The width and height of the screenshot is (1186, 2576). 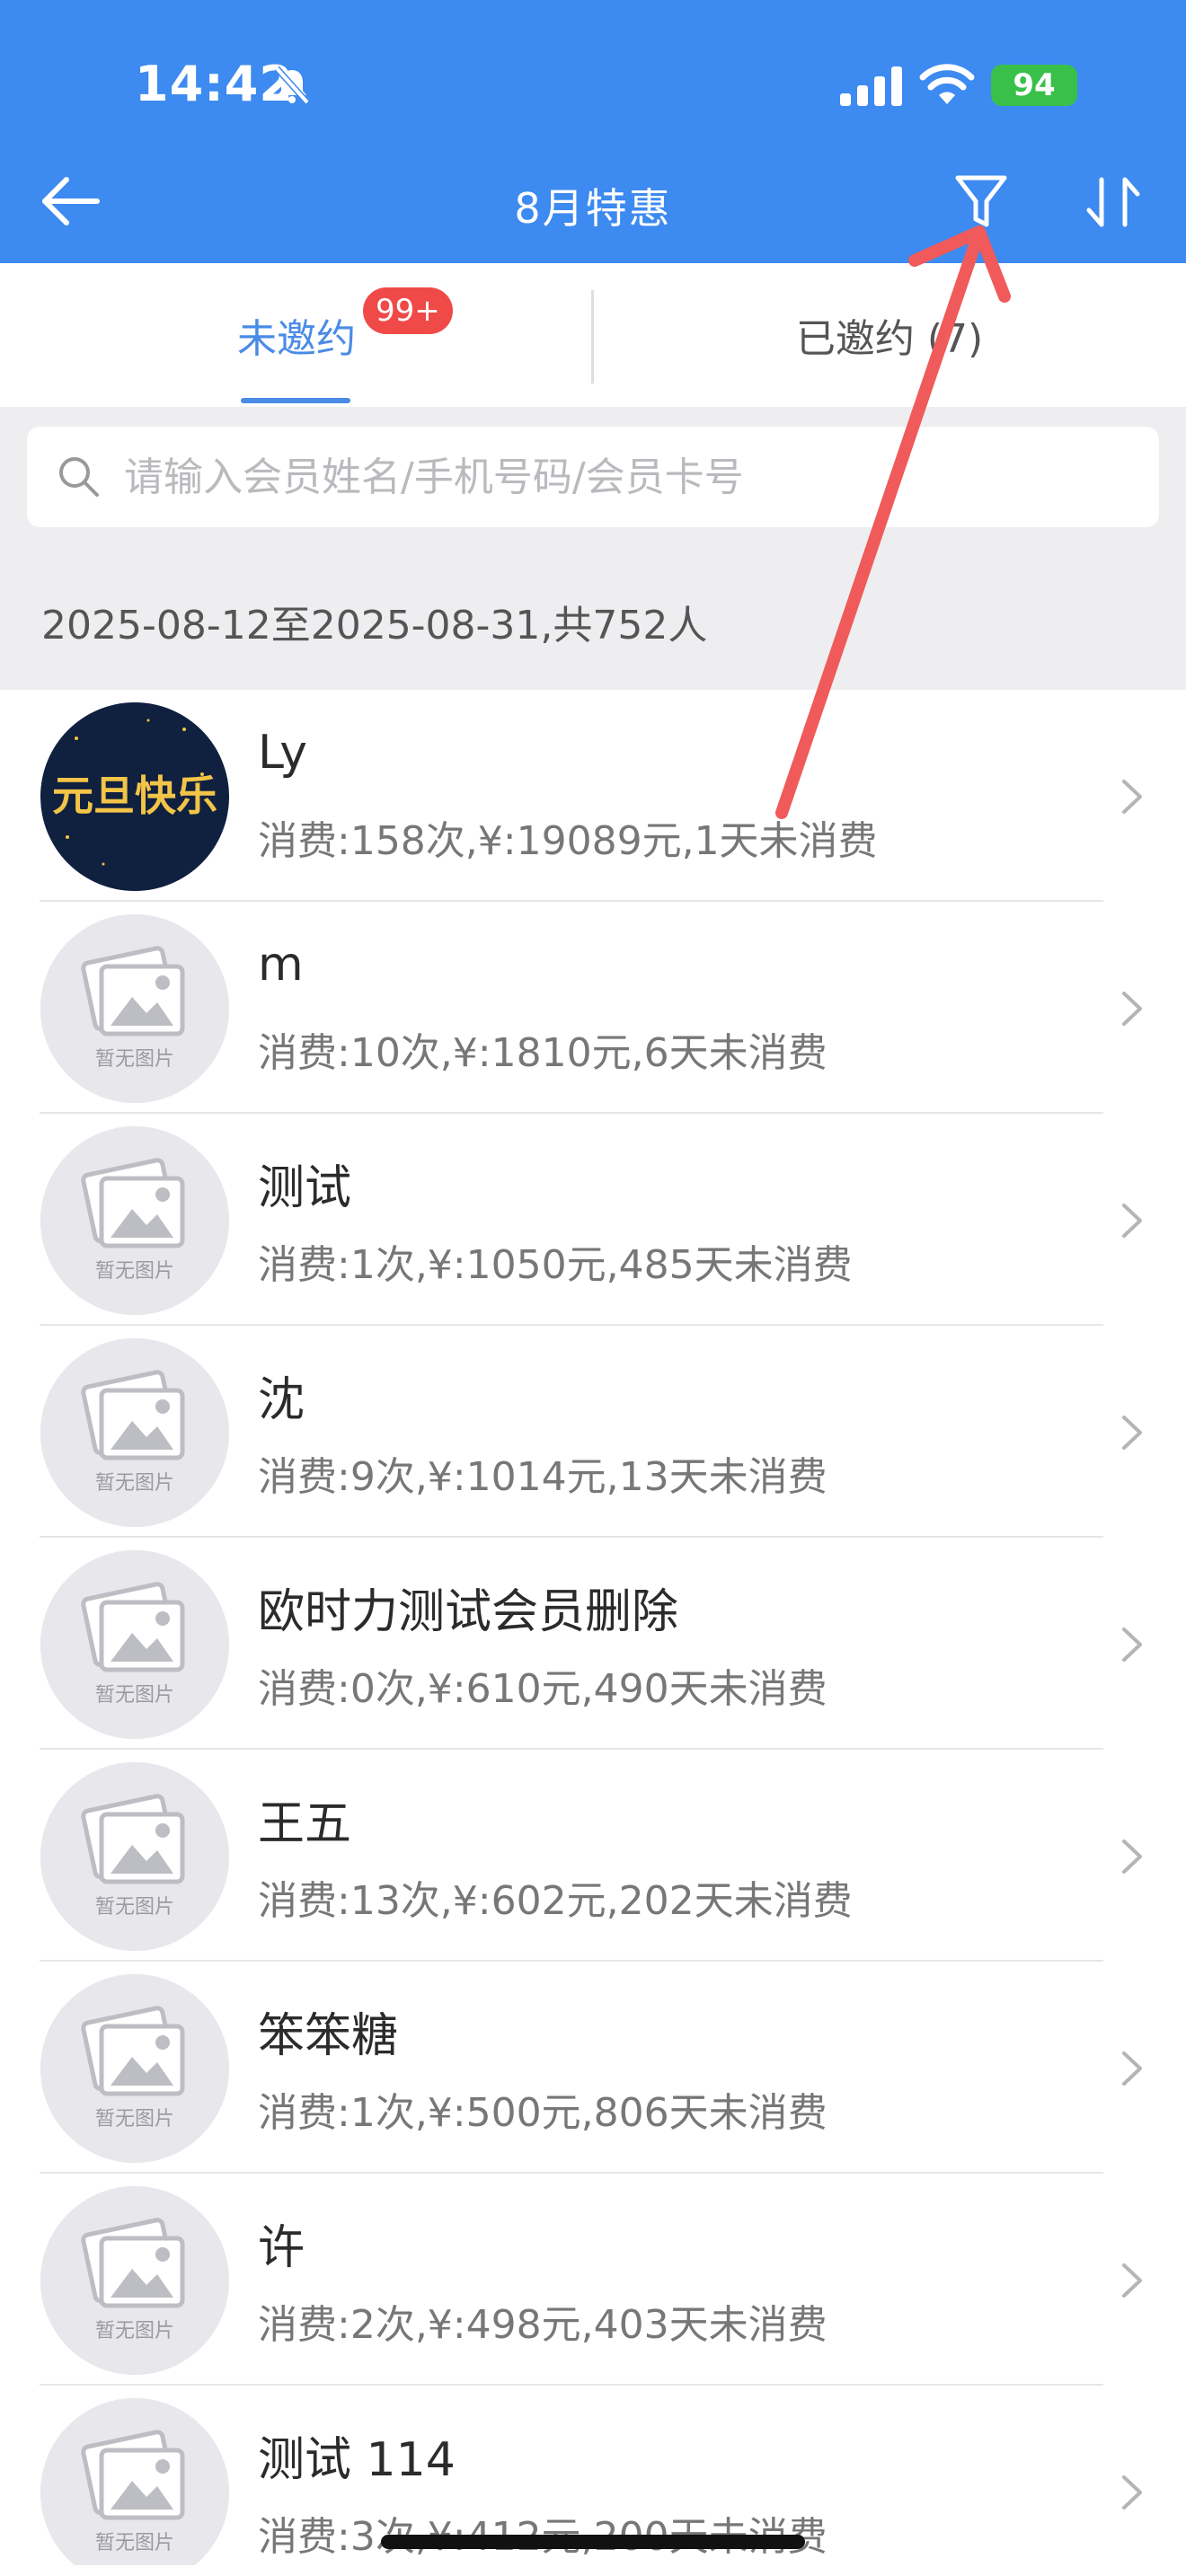 I want to click on member-name: m, so click(x=281, y=965).